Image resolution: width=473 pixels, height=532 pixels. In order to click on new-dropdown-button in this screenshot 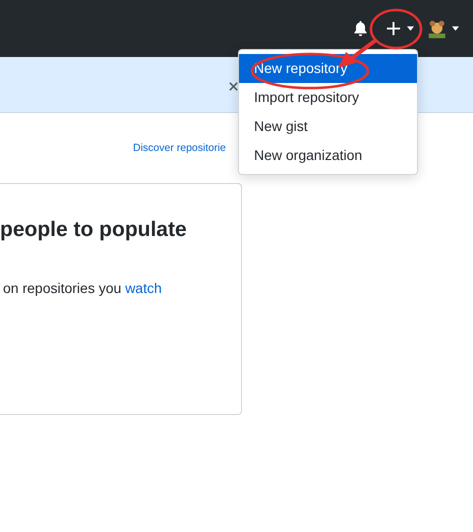, I will do `click(400, 28)`.